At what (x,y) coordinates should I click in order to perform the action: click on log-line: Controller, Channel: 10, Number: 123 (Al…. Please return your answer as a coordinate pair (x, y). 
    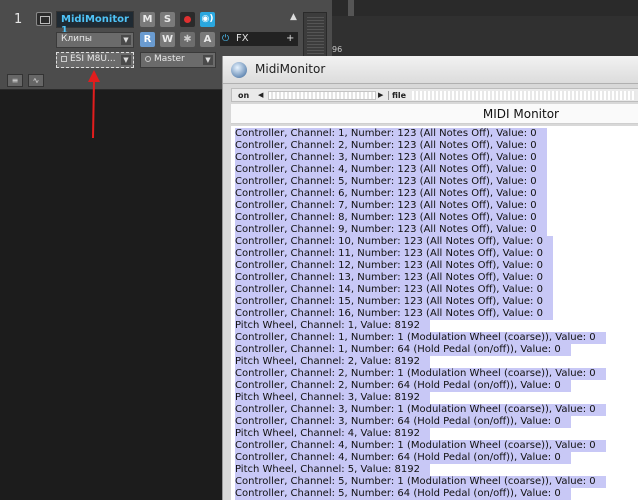
    Looking at the image, I should click on (394, 242).